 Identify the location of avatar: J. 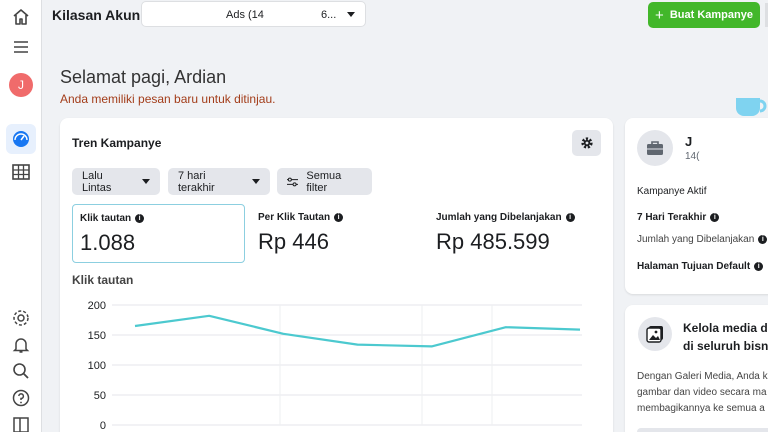
(21, 85).